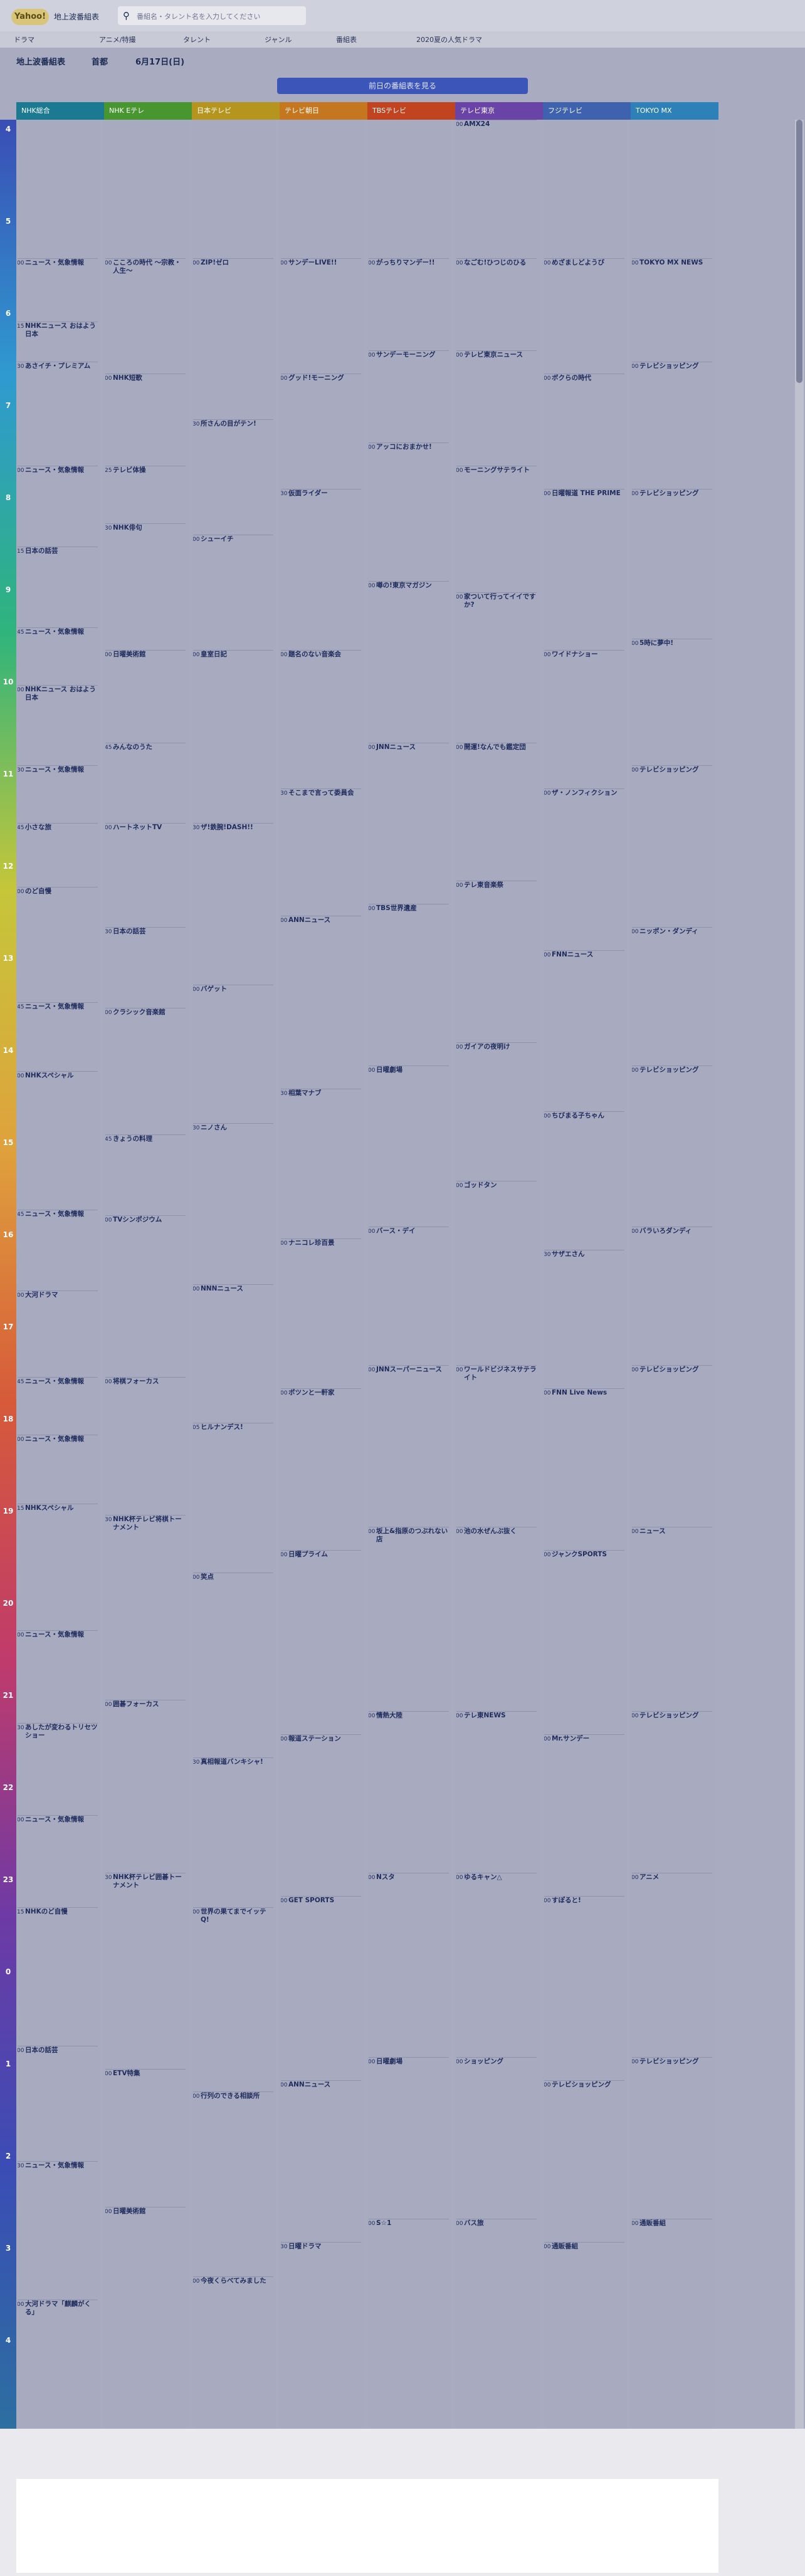 This screenshot has height=2576, width=805. I want to click on channel-header: TBSテレビ, so click(411, 111).